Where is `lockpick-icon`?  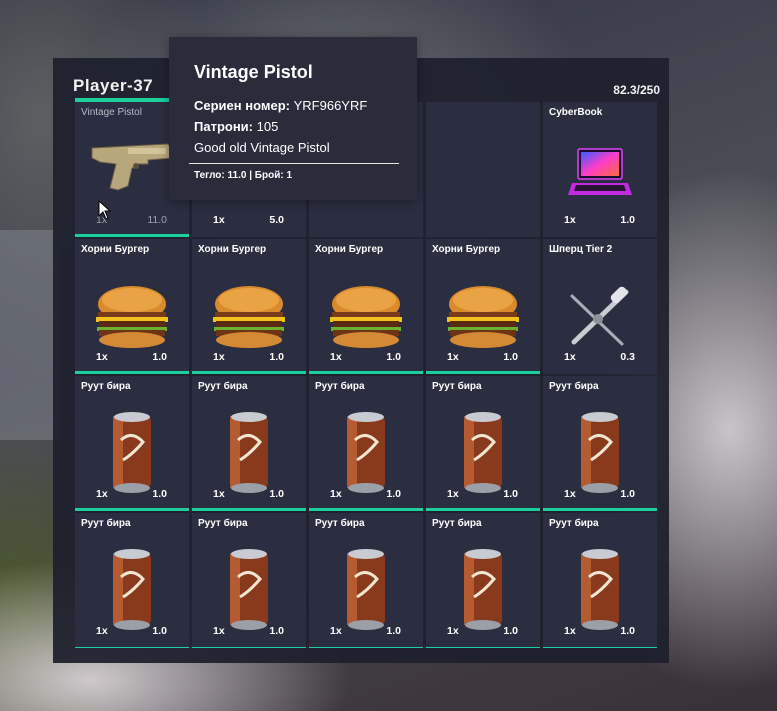
lockpick-icon is located at coordinates (599, 316).